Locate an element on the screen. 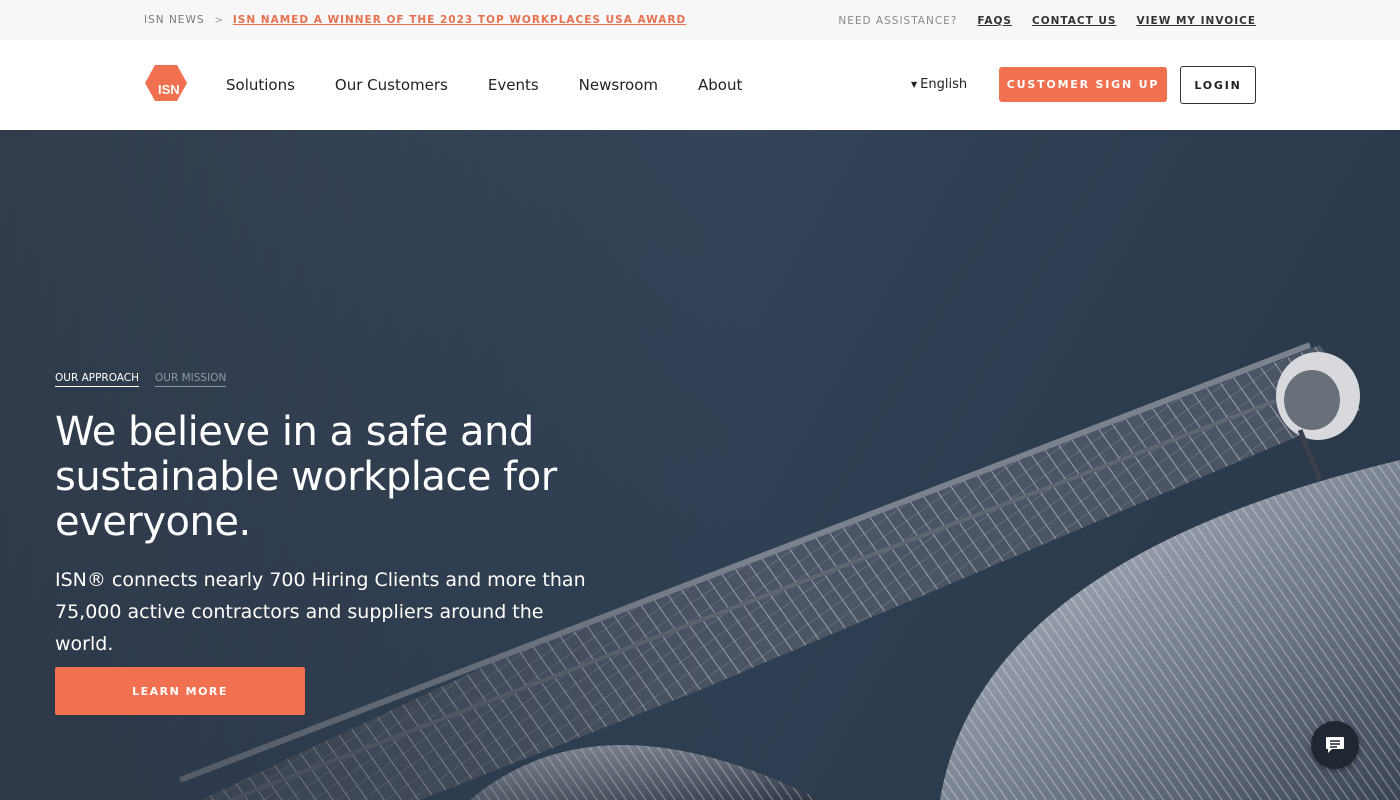 The width and height of the screenshot is (1400, 800). nav-item-our-customers: Our Customers is located at coordinates (391, 85).